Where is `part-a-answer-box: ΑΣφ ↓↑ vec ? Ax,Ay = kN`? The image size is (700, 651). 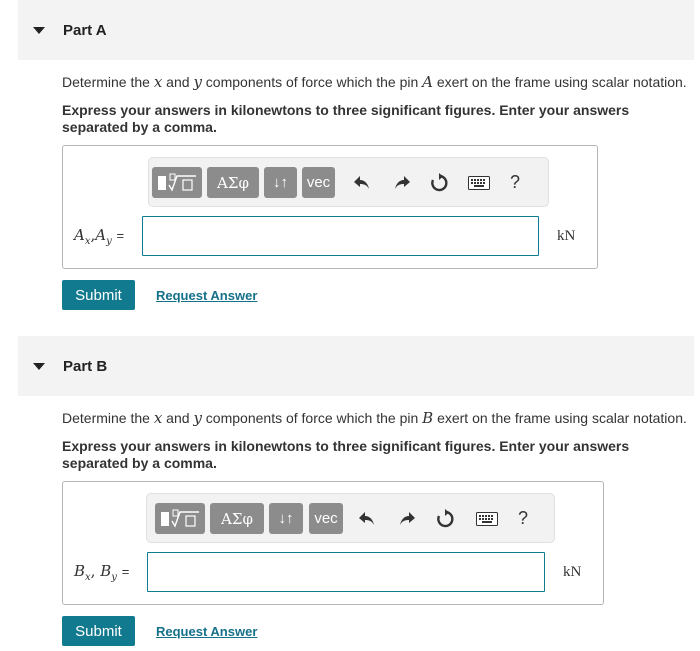
part-a-answer-box: ΑΣφ ↓↑ vec ? Ax,Ay = kN is located at coordinates (330, 207).